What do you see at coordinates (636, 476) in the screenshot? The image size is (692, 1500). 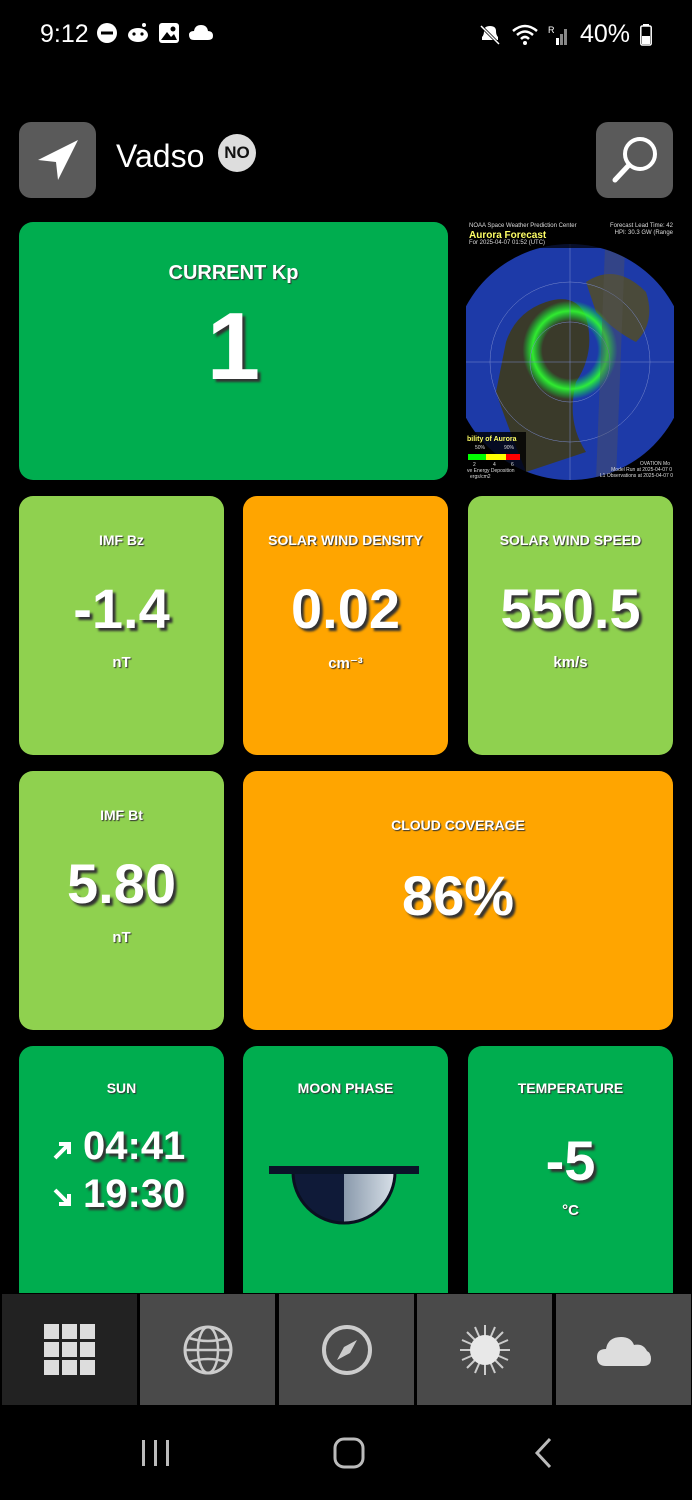 I see `aurora-footer3: L1 Observations at 2025-04-07 0` at bounding box center [636, 476].